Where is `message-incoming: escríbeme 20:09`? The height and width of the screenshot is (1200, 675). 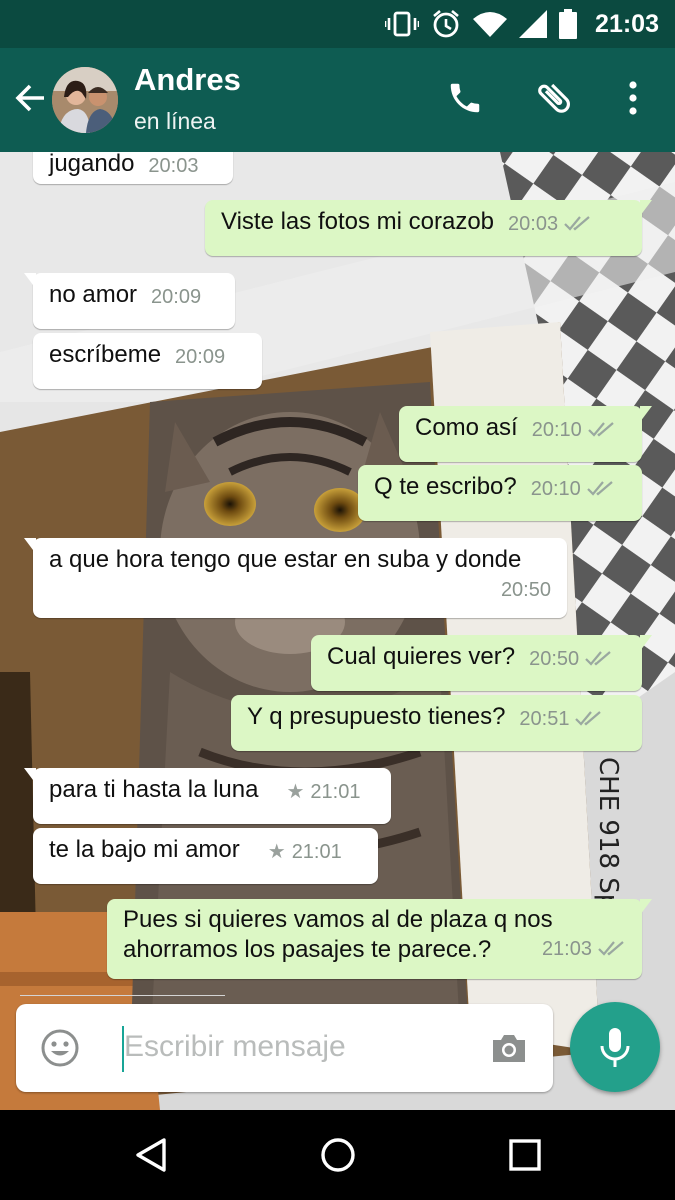
message-incoming: escríbeme 20:09 is located at coordinates (147, 361).